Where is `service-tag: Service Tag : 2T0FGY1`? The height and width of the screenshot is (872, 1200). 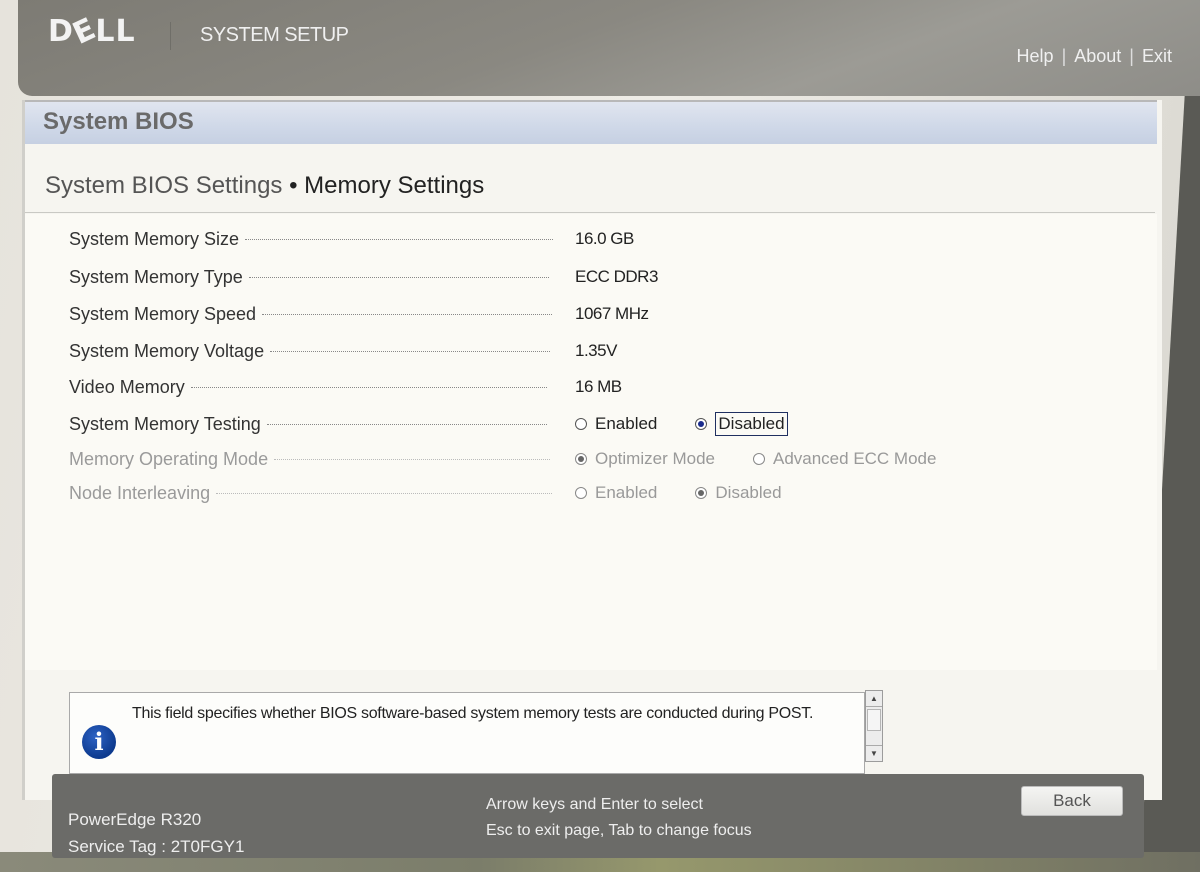
service-tag: Service Tag : 2T0FGY1 is located at coordinates (156, 846).